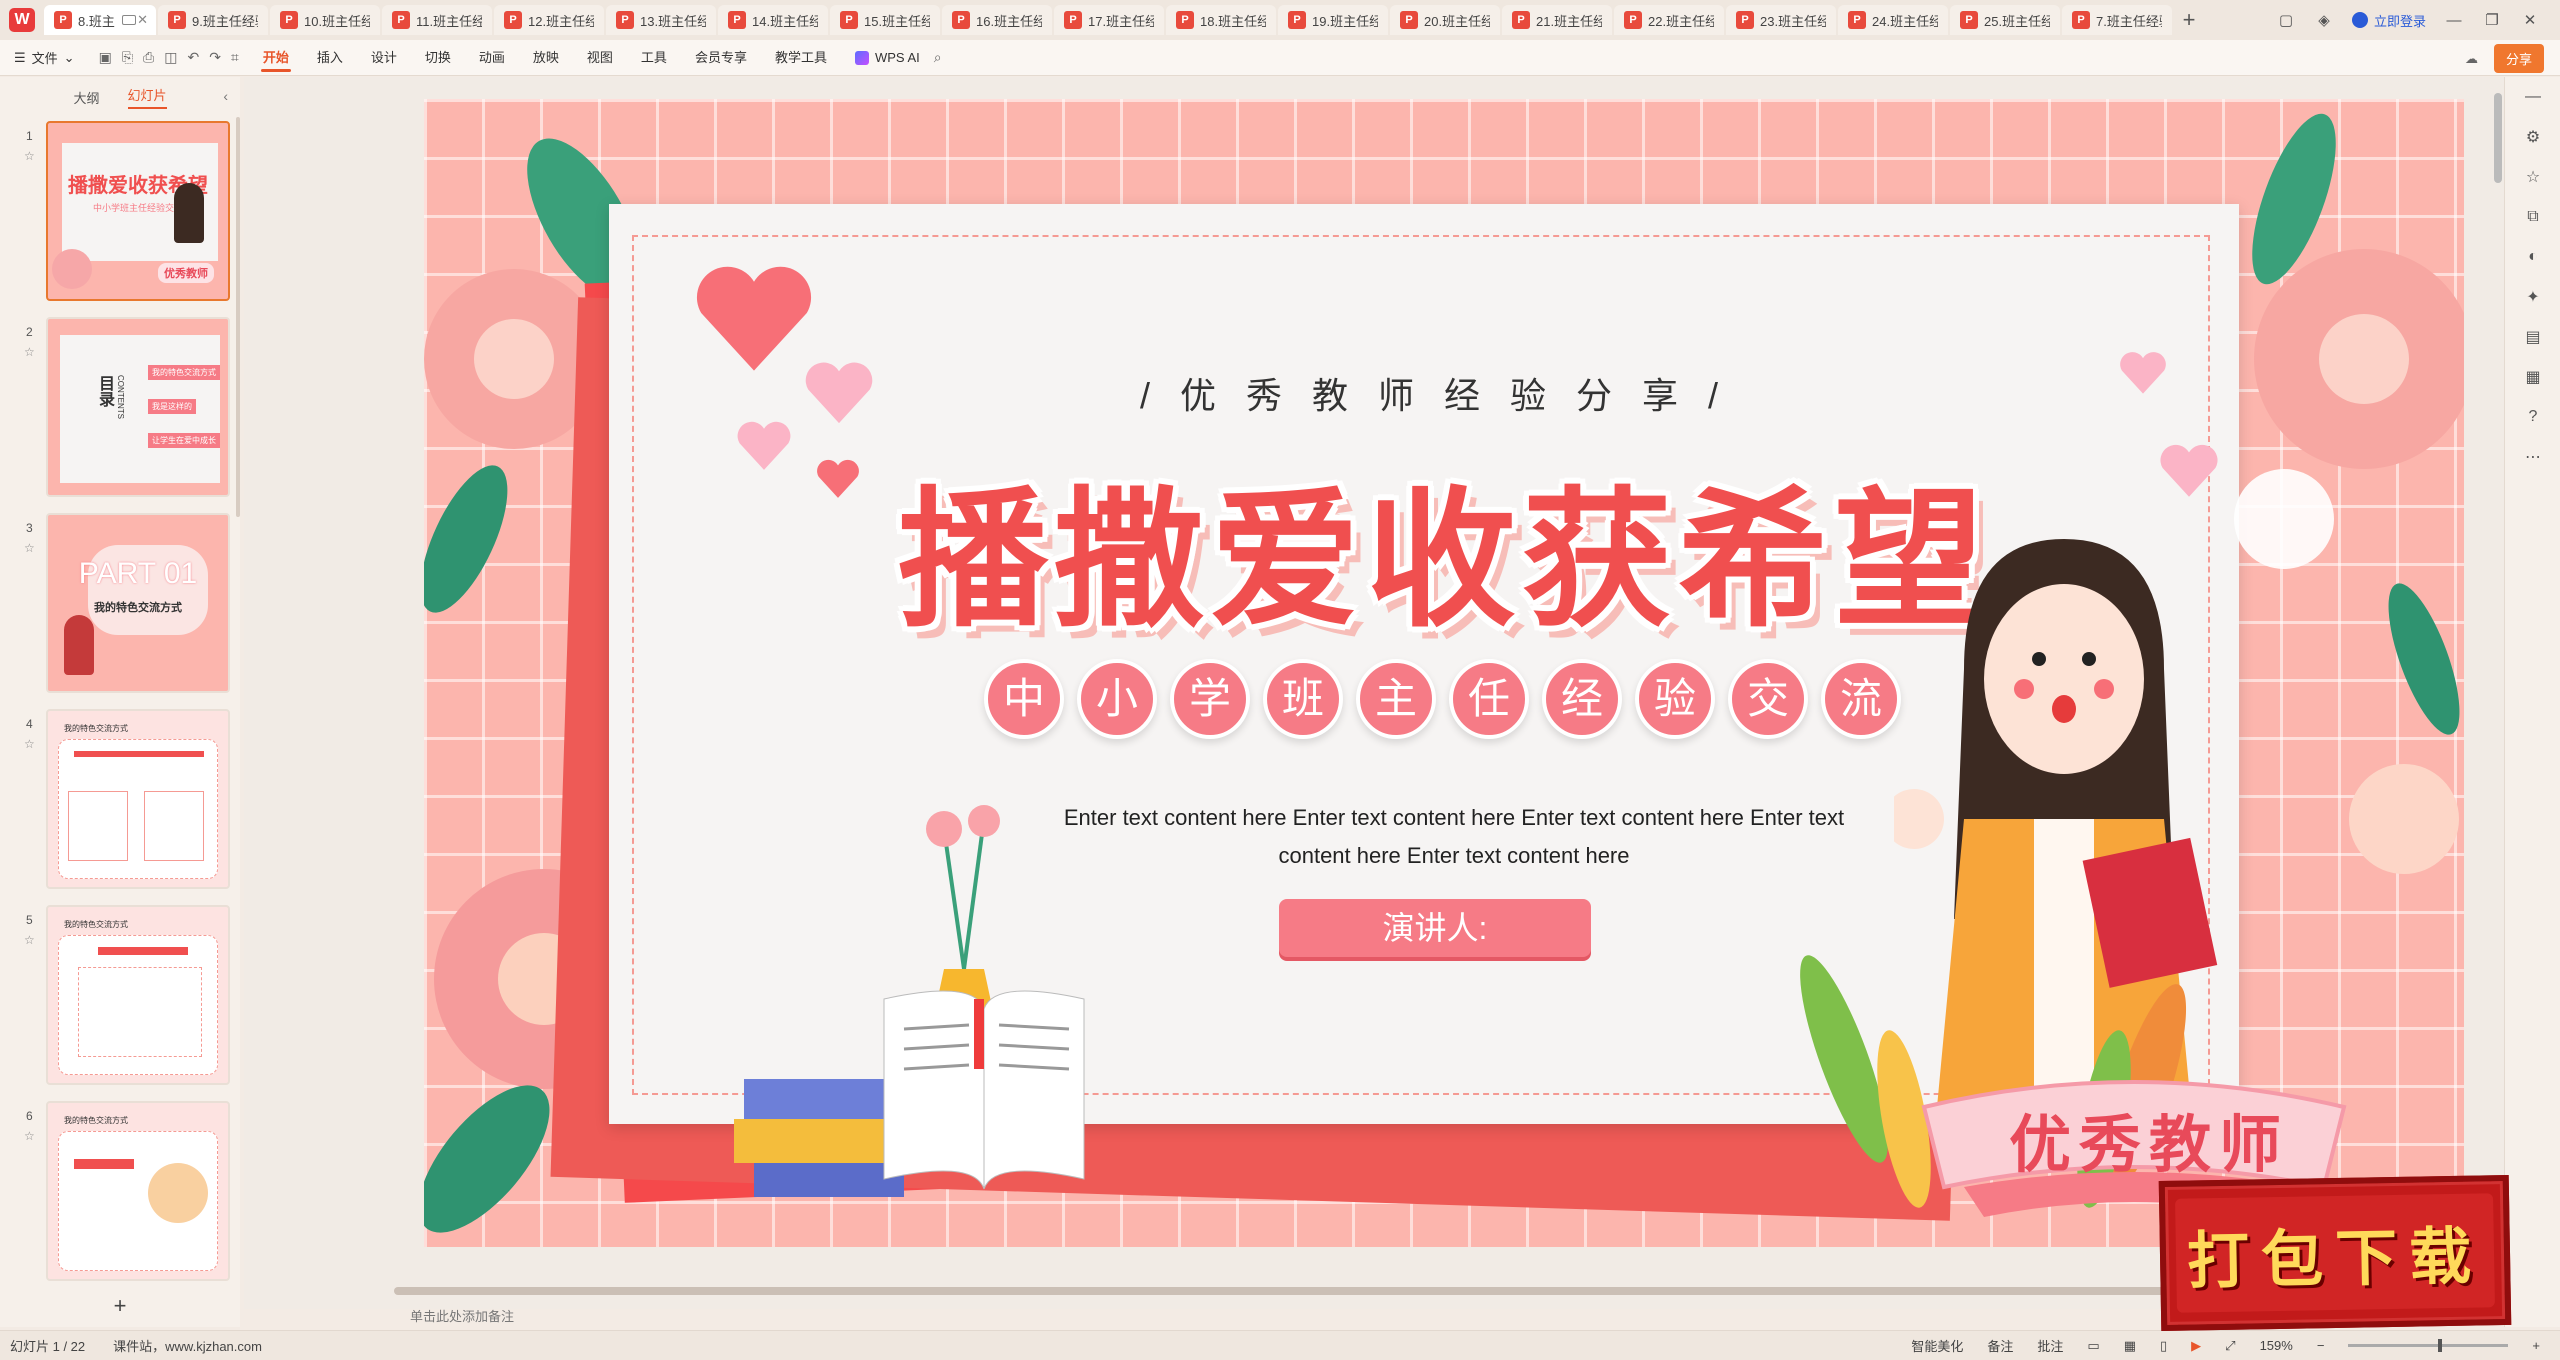 The image size is (2560, 1360). I want to click on download-package-button: 打包下载, so click(2335, 1253).